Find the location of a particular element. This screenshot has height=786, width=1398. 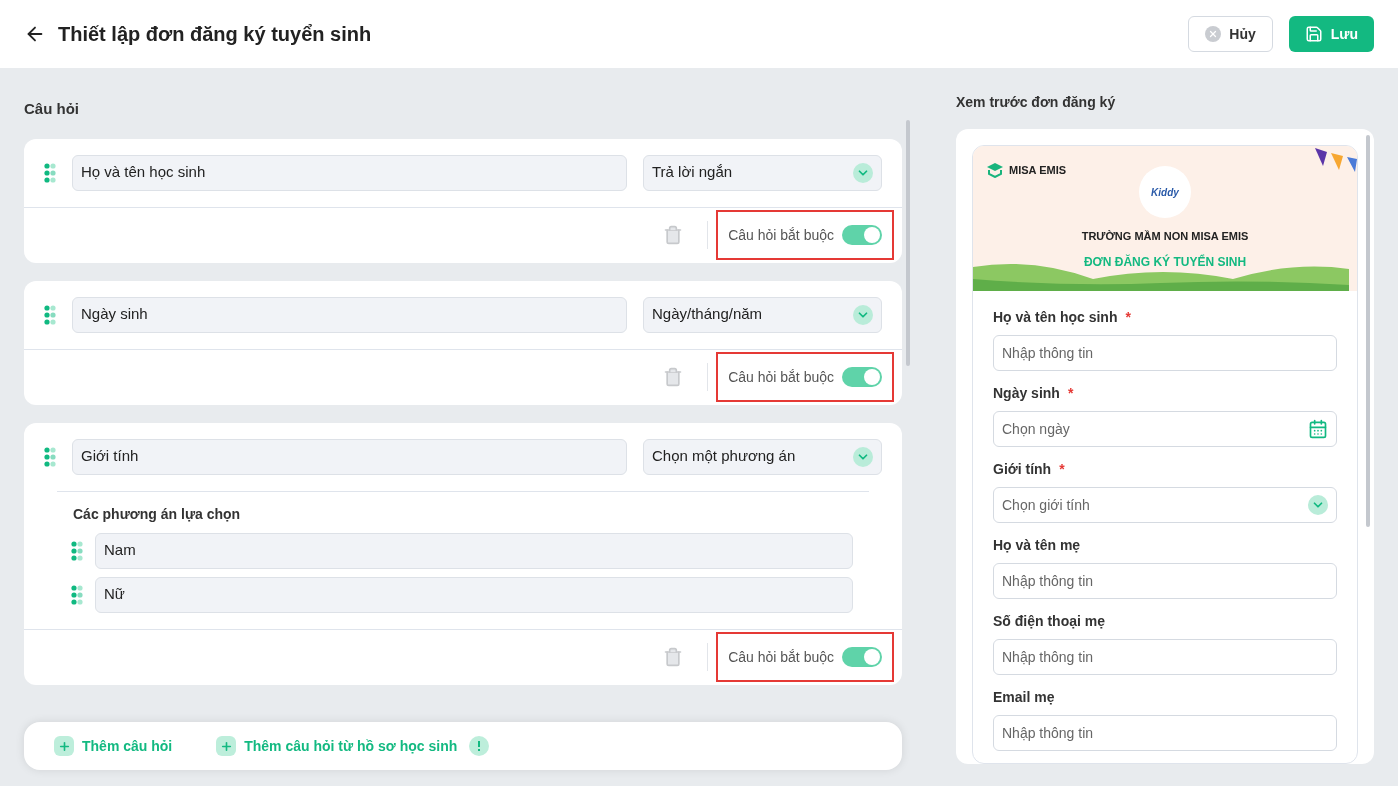

calendar-icon is located at coordinates (1318, 429).